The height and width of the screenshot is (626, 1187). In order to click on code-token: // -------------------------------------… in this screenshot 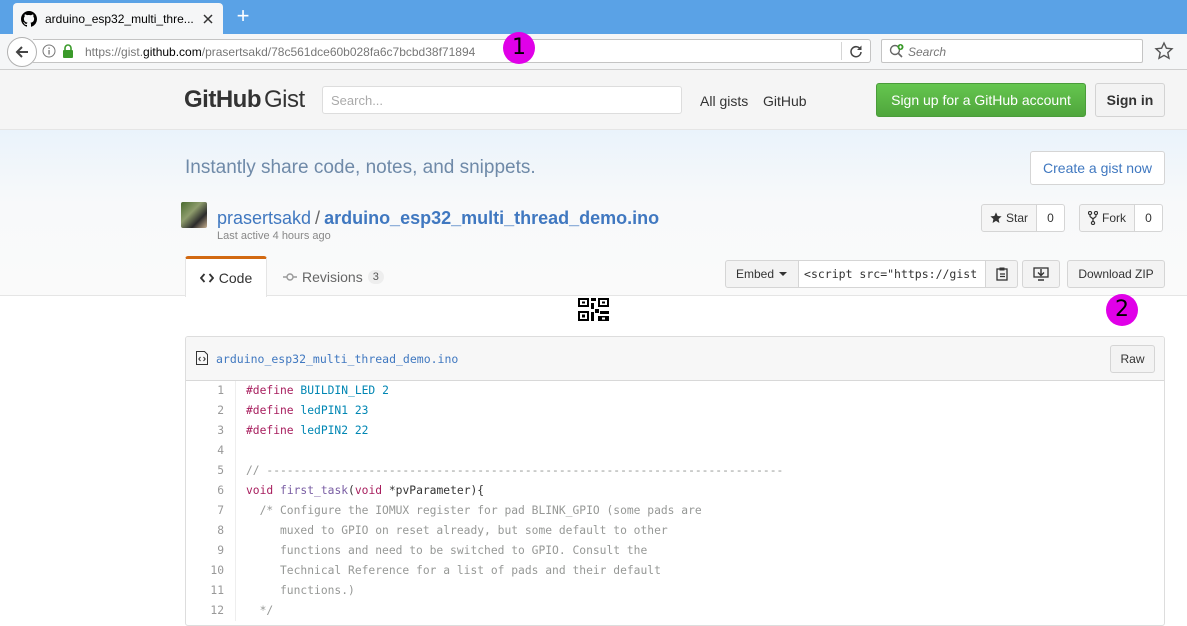, I will do `click(515, 470)`.